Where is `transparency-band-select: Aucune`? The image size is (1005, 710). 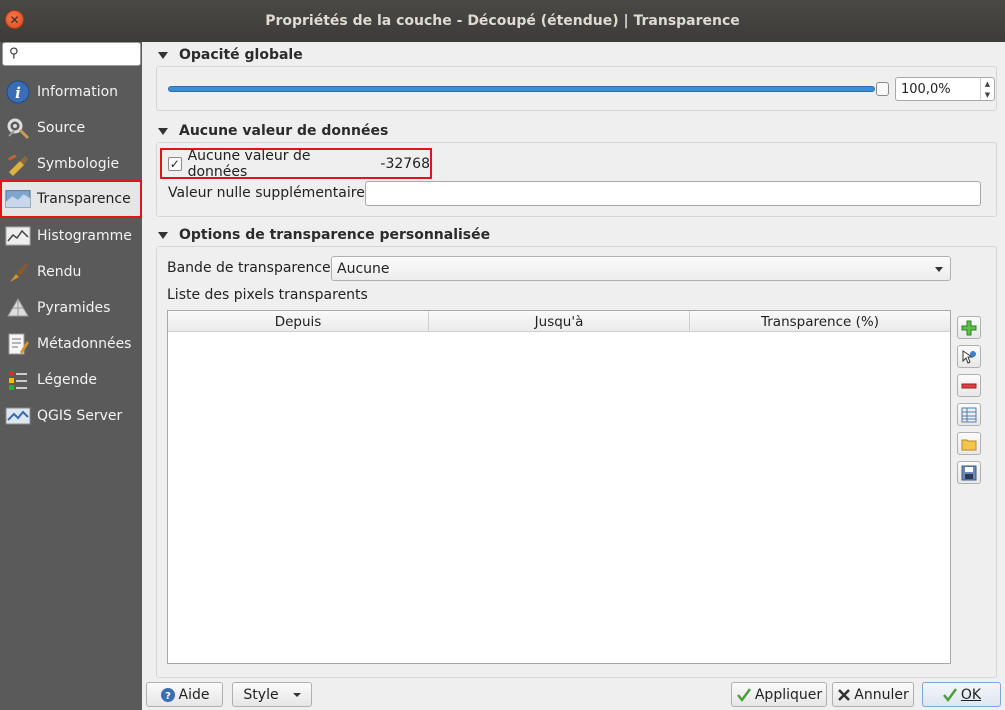
transparency-band-select: Aucune is located at coordinates (641, 268).